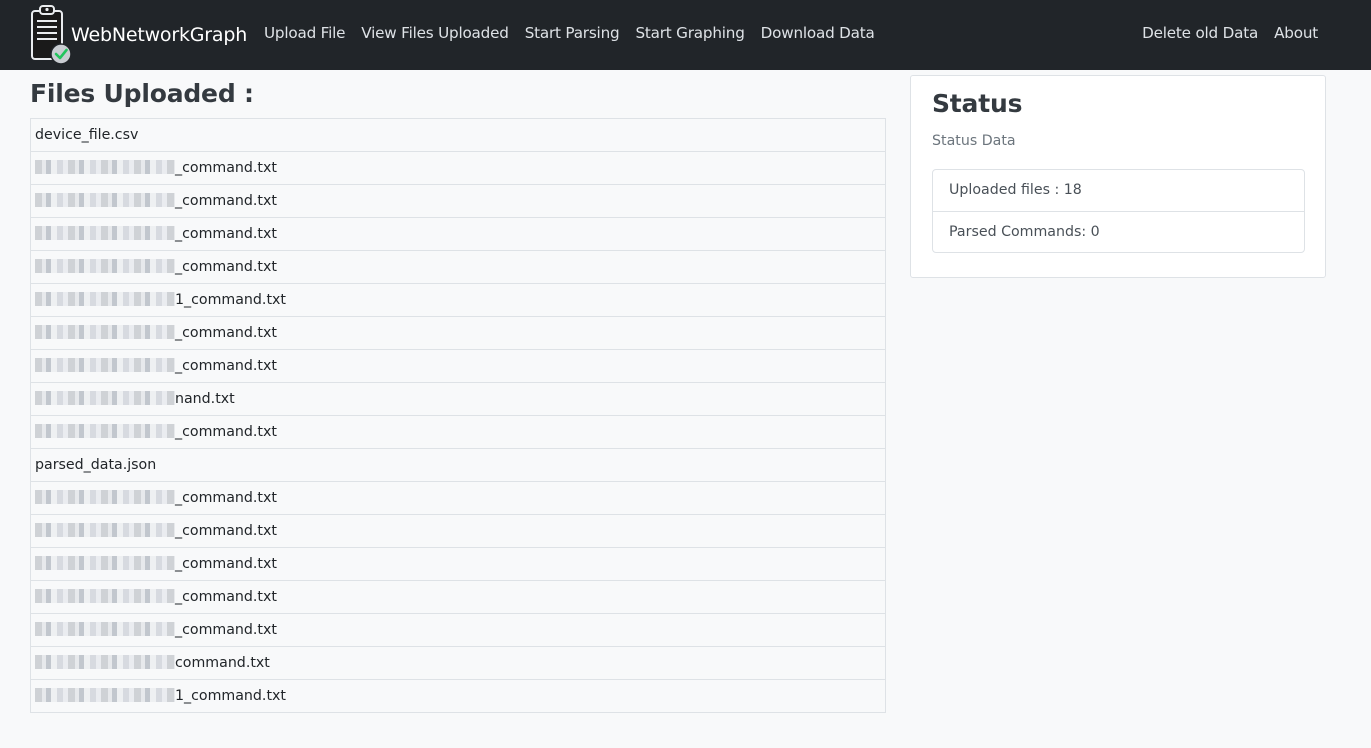  Describe the element at coordinates (1118, 190) in the screenshot. I see `status-uploaded-files: Uploaded files : 18` at that location.